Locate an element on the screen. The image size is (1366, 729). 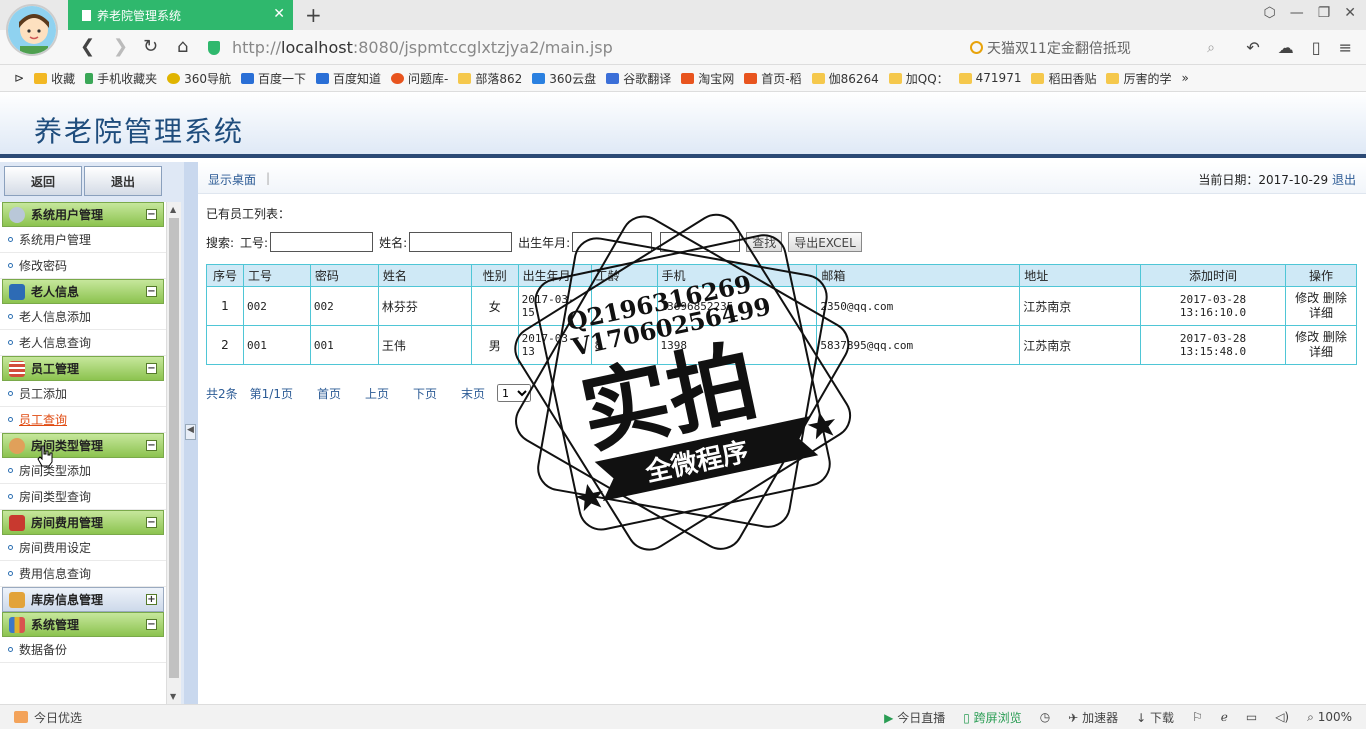
expand-toggle-icon: + is located at coordinates (151, 599).